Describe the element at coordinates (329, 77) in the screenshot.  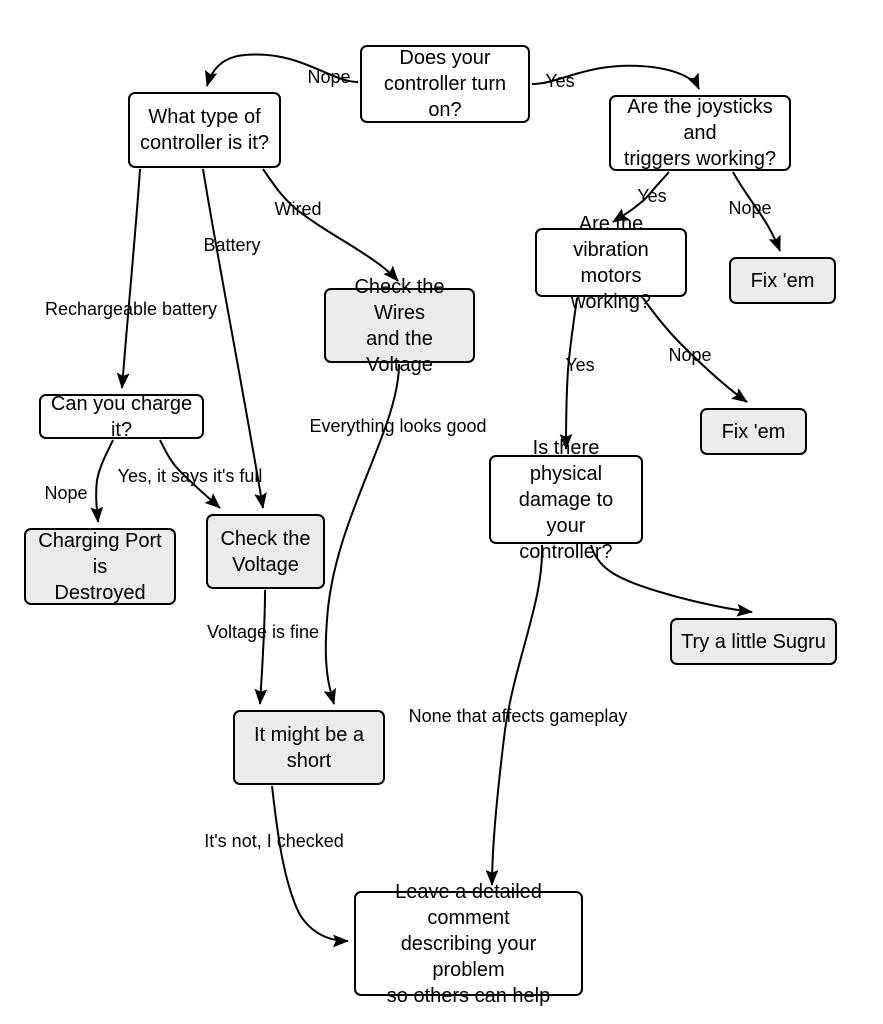
I see `flow-edge-label-e_turnon_type: Nope` at that location.